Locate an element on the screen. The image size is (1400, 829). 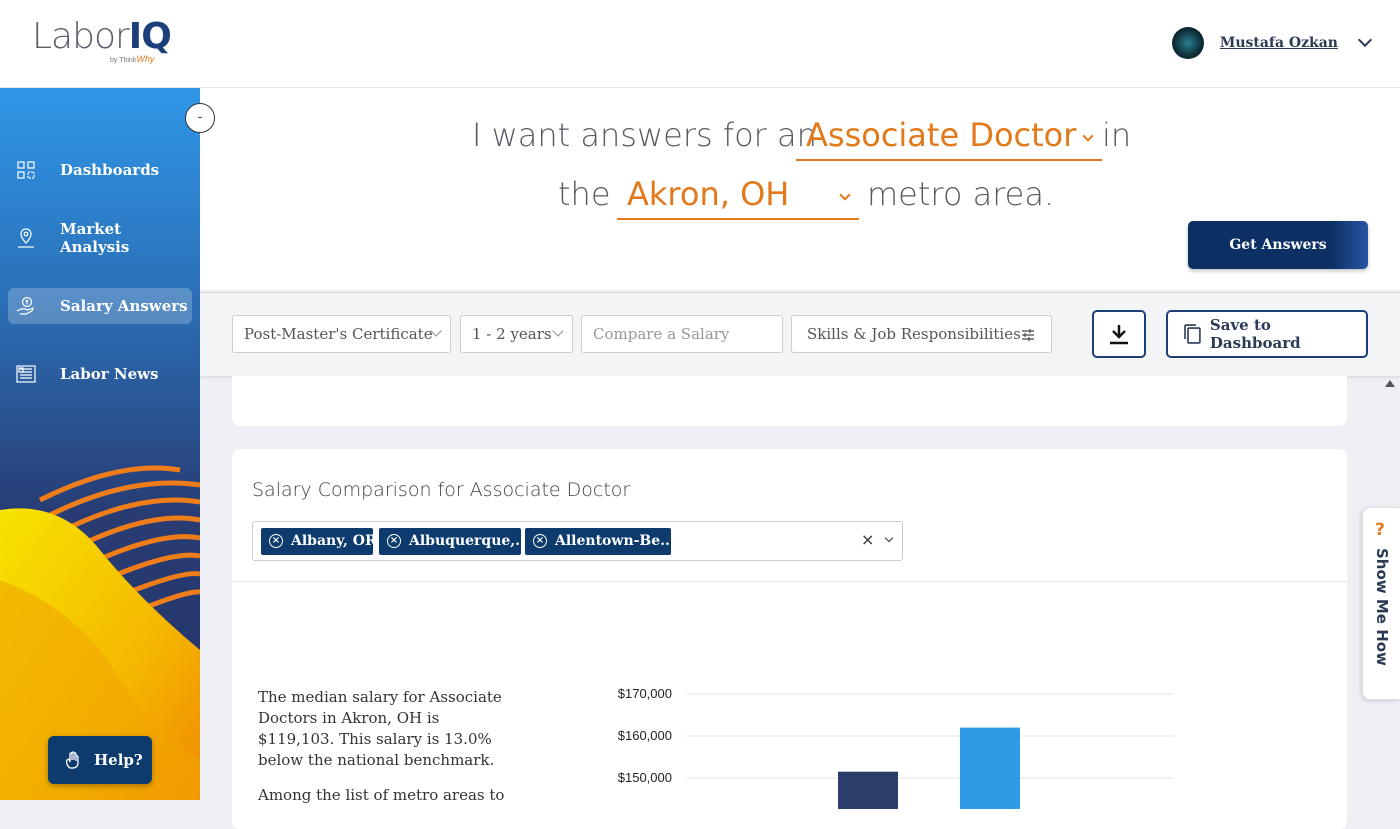
logo-text: Labor is located at coordinates (81, 36).